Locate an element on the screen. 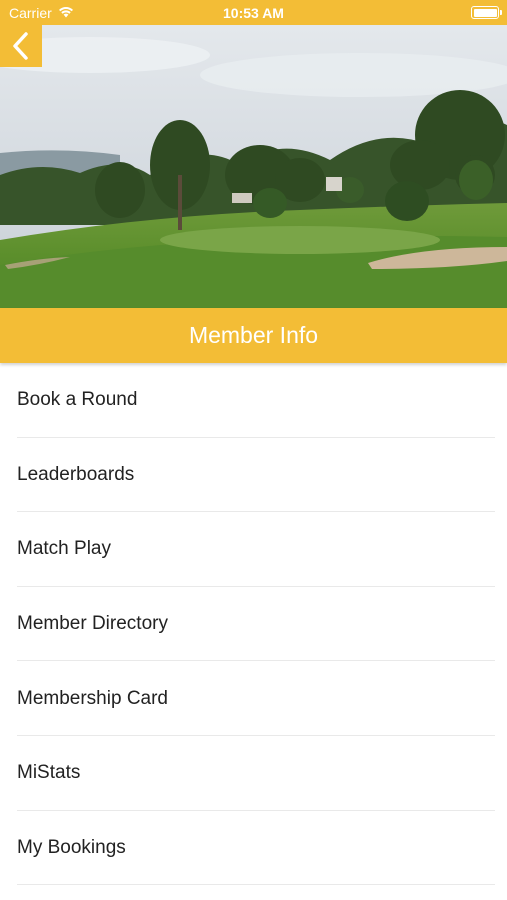 The width and height of the screenshot is (507, 900). menu-item-my-bookings: My Bookings is located at coordinates (253, 848).